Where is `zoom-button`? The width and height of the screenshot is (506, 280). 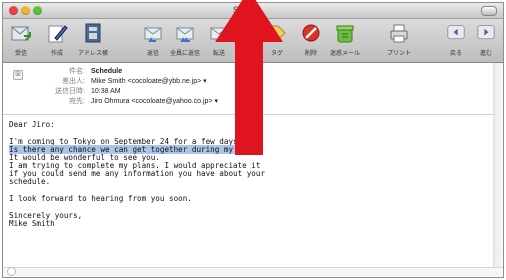
zoom-button is located at coordinates (37, 10).